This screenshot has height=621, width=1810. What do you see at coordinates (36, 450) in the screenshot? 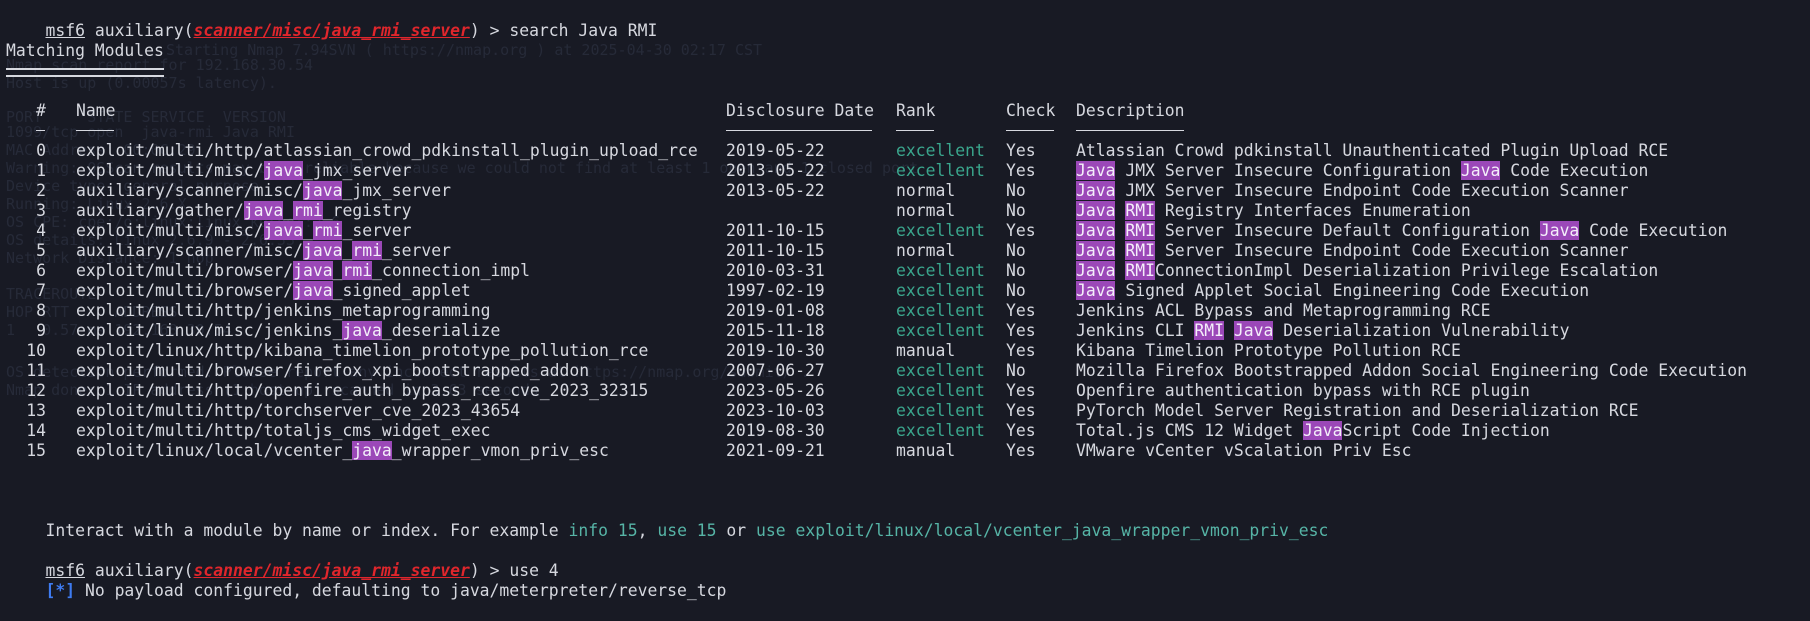
I see `row-num: 15` at bounding box center [36, 450].